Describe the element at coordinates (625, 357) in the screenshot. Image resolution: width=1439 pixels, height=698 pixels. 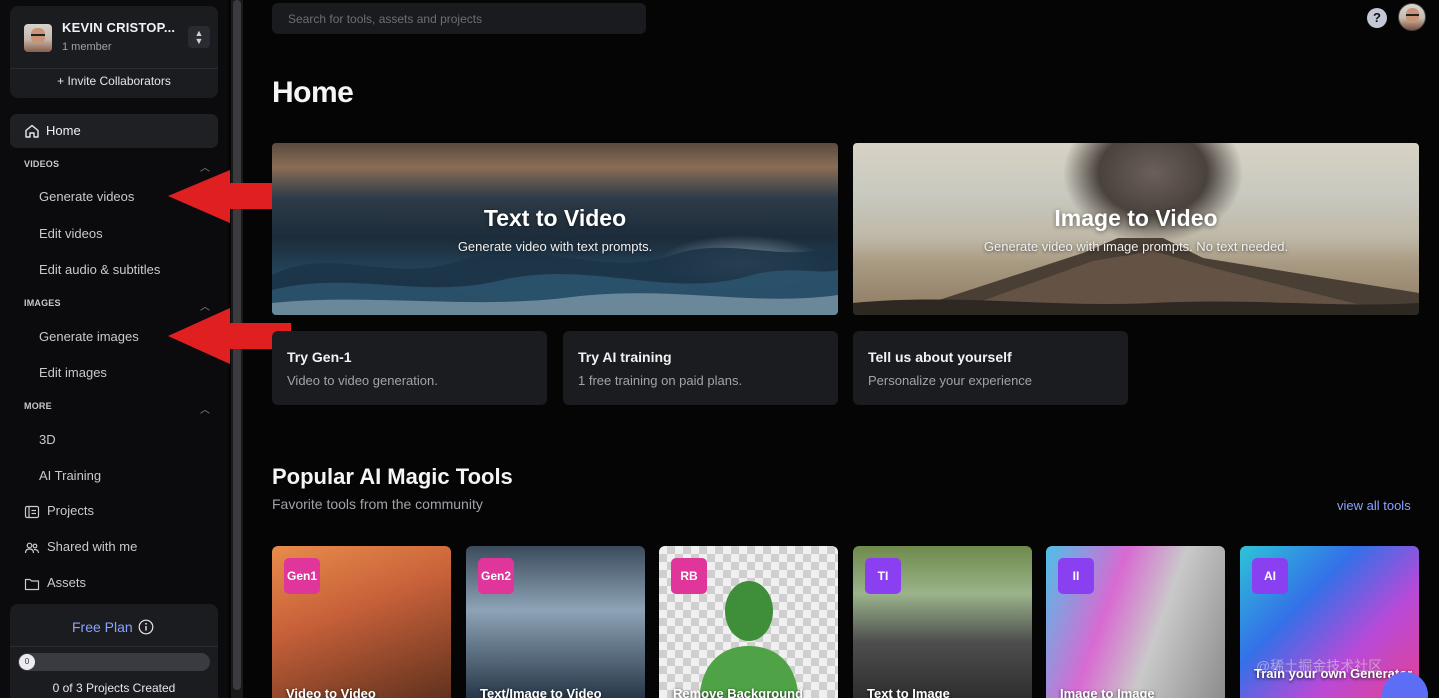
I see `card-title: Try AI training` at that location.